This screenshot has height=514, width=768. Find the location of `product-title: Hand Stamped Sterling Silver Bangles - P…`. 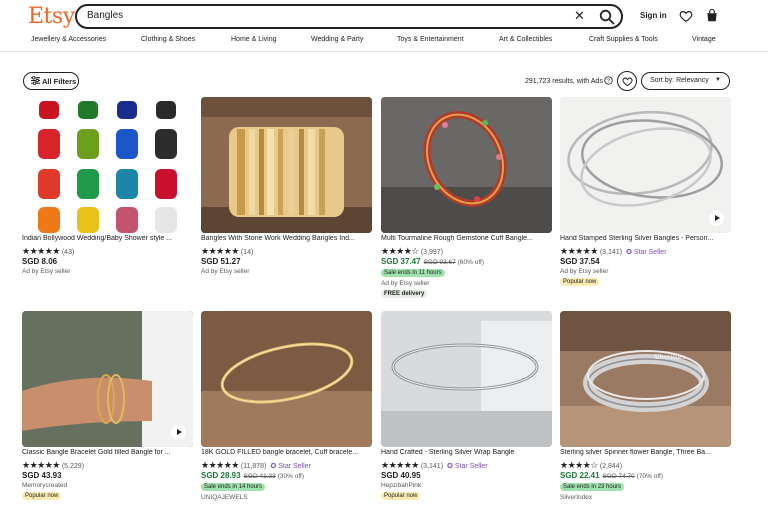

product-title: Hand Stamped Sterling Silver Bangles - P… is located at coordinates (645, 238).